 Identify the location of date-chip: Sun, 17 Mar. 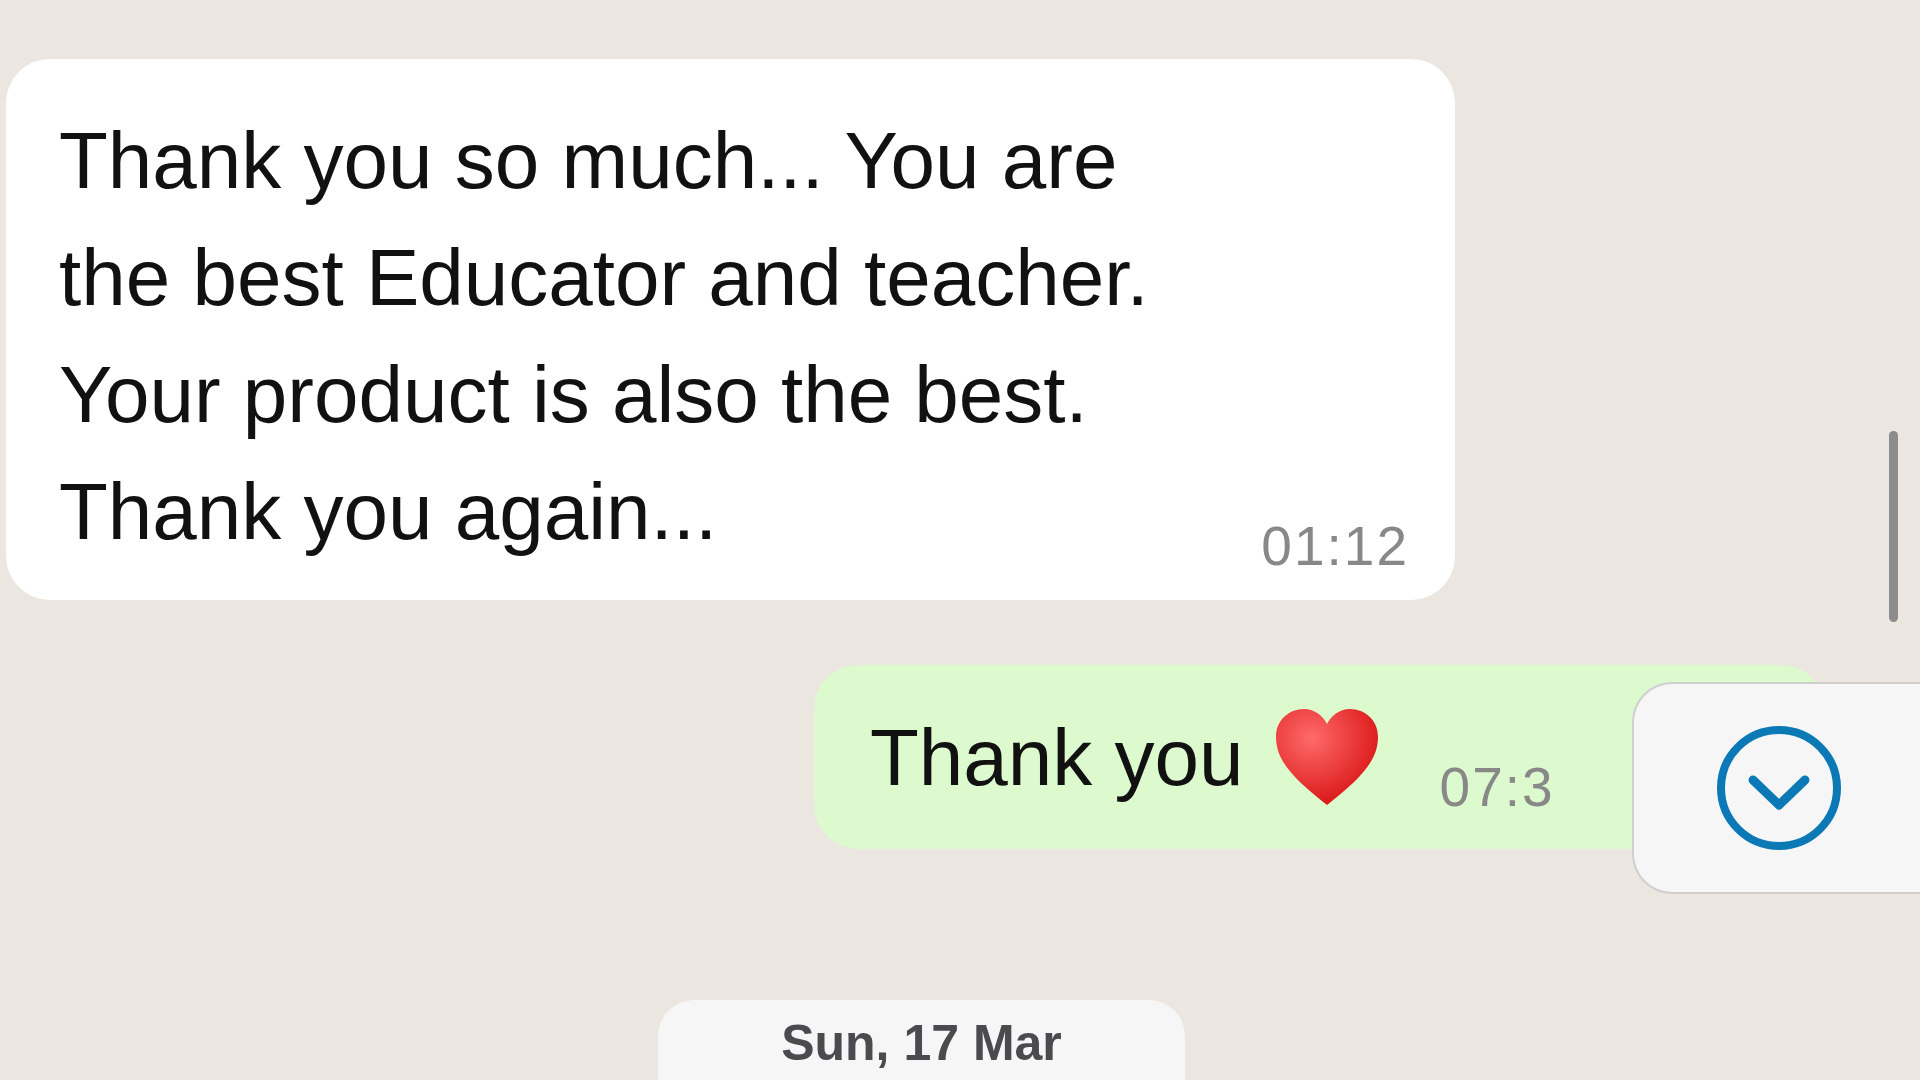
(921, 1040).